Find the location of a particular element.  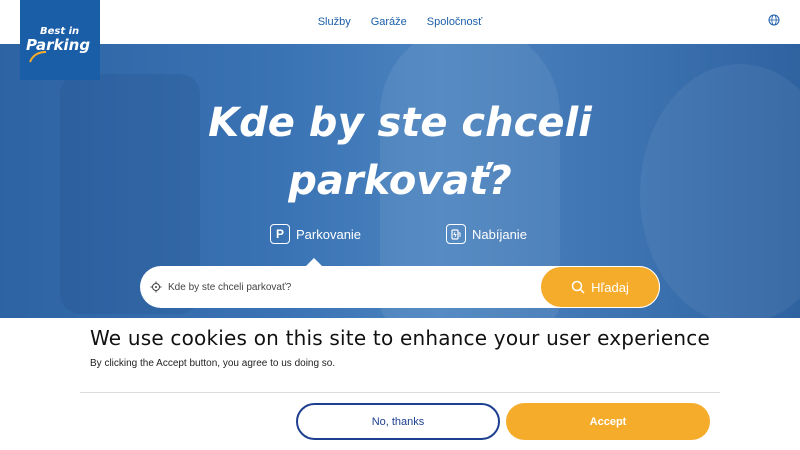

search-button: Hľadaj is located at coordinates (600, 287).